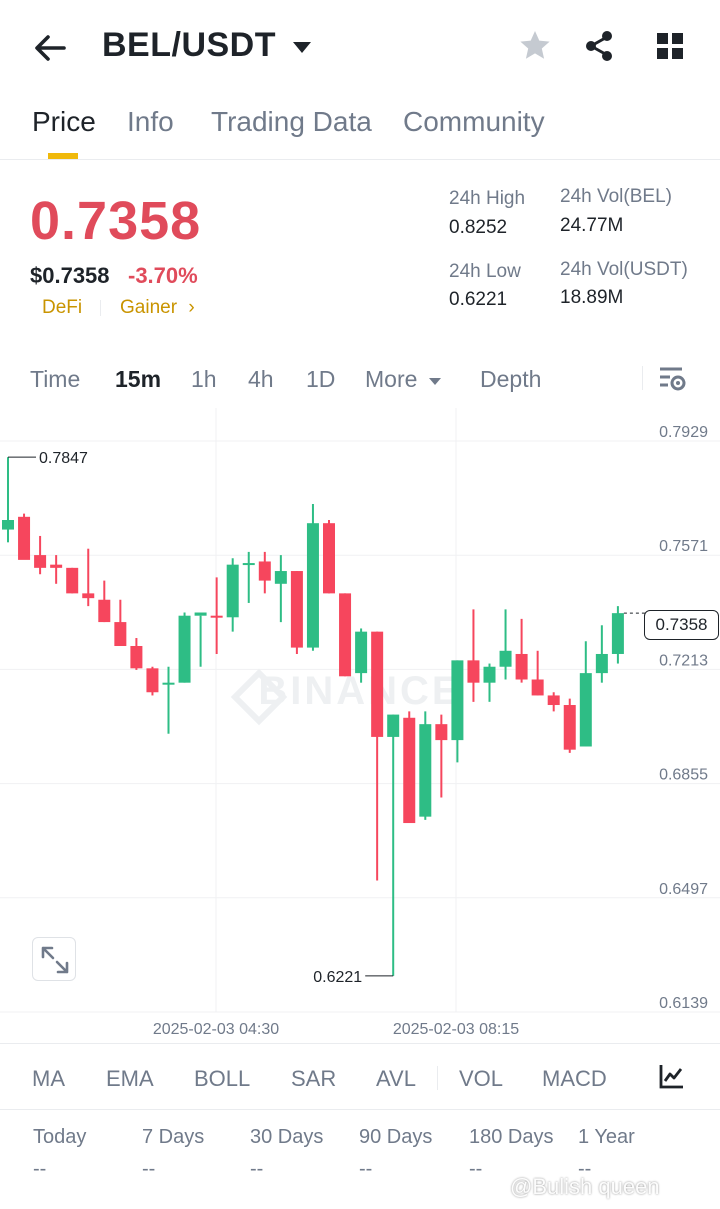 This screenshot has height=1209, width=720. What do you see at coordinates (116, 221) in the screenshot?
I see `last-price: 0.7358` at bounding box center [116, 221].